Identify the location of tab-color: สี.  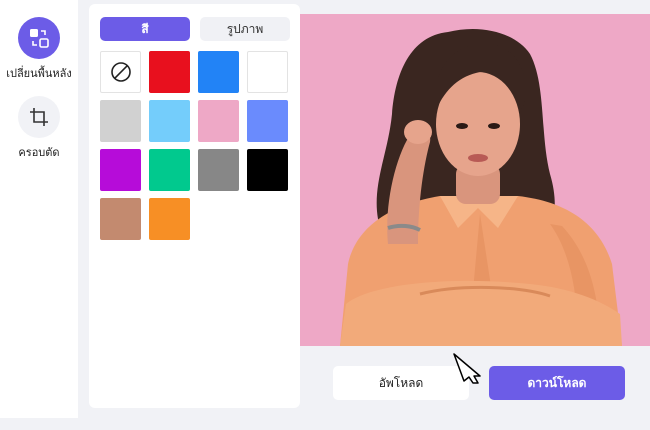
(145, 29).